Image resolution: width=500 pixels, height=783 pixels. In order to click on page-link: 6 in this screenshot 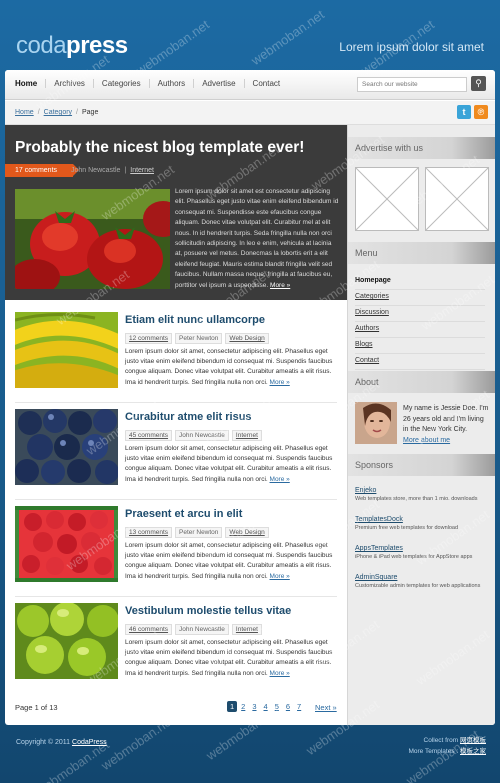, I will do `click(288, 706)`.